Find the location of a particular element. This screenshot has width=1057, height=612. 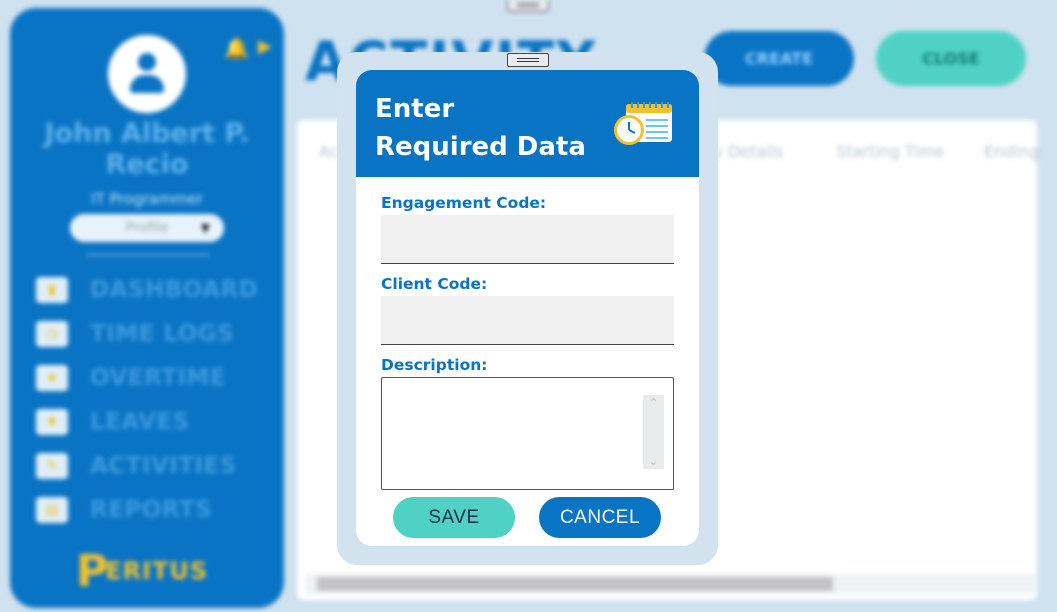

sidebar-item-time-logs: ◷ TIME LOGS is located at coordinates (157, 334).